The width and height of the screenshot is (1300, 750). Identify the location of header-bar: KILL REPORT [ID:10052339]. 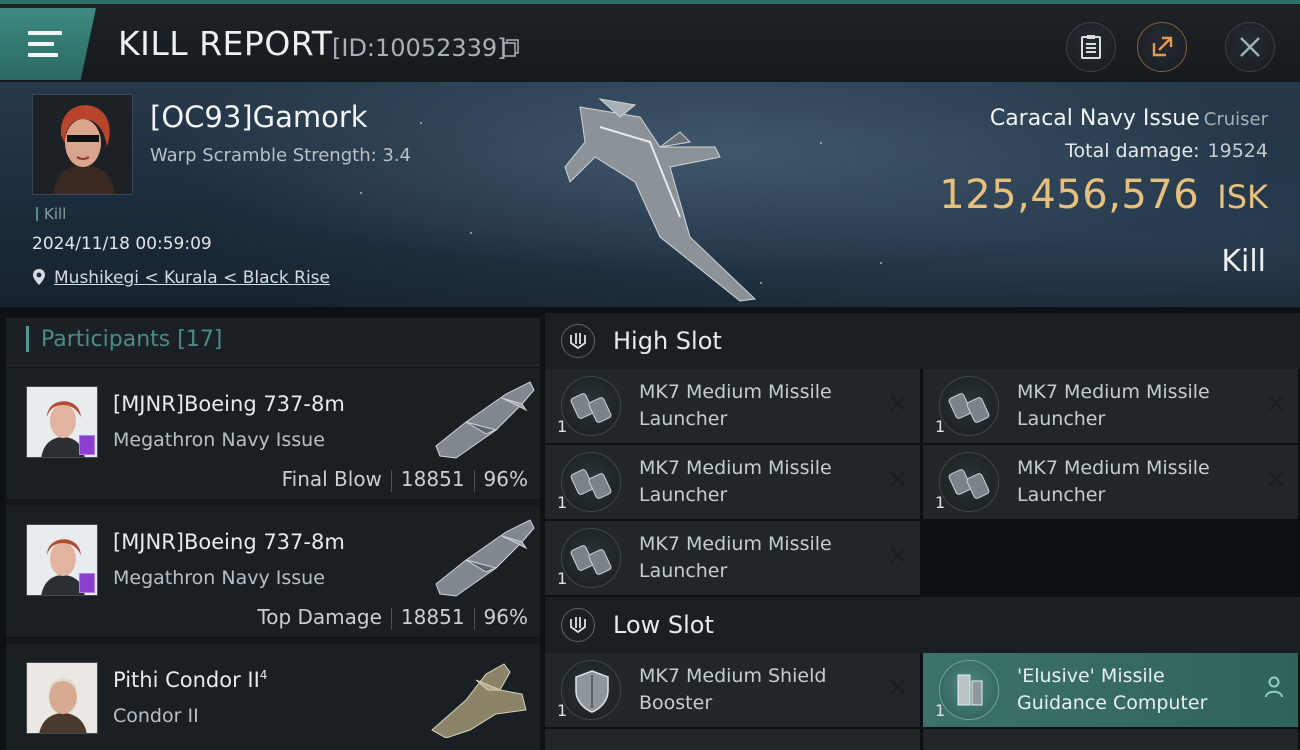
(650, 41).